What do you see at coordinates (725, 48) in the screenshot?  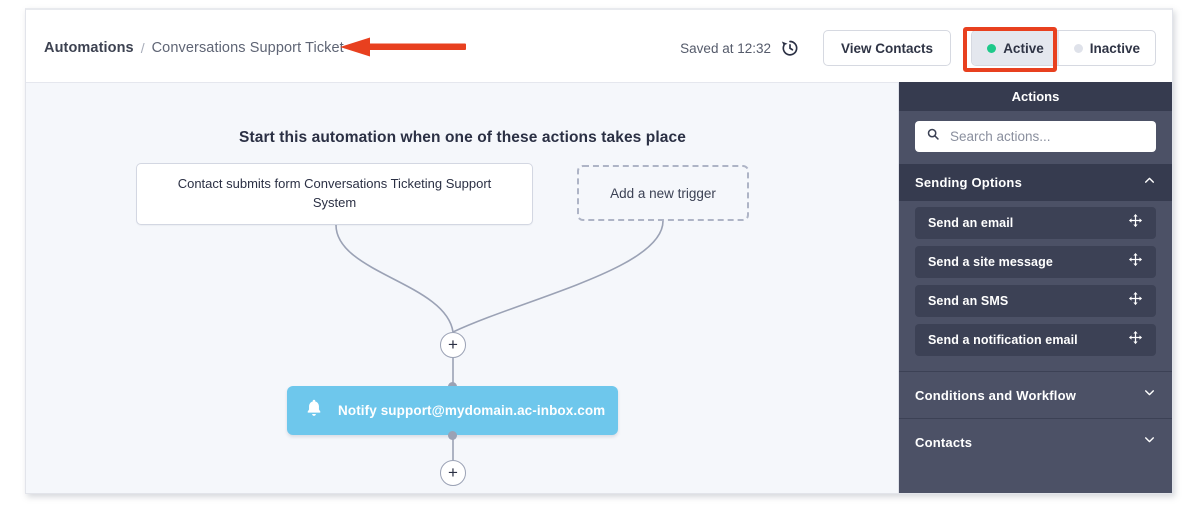 I see `saved-timestamp: Saved at 12:32` at bounding box center [725, 48].